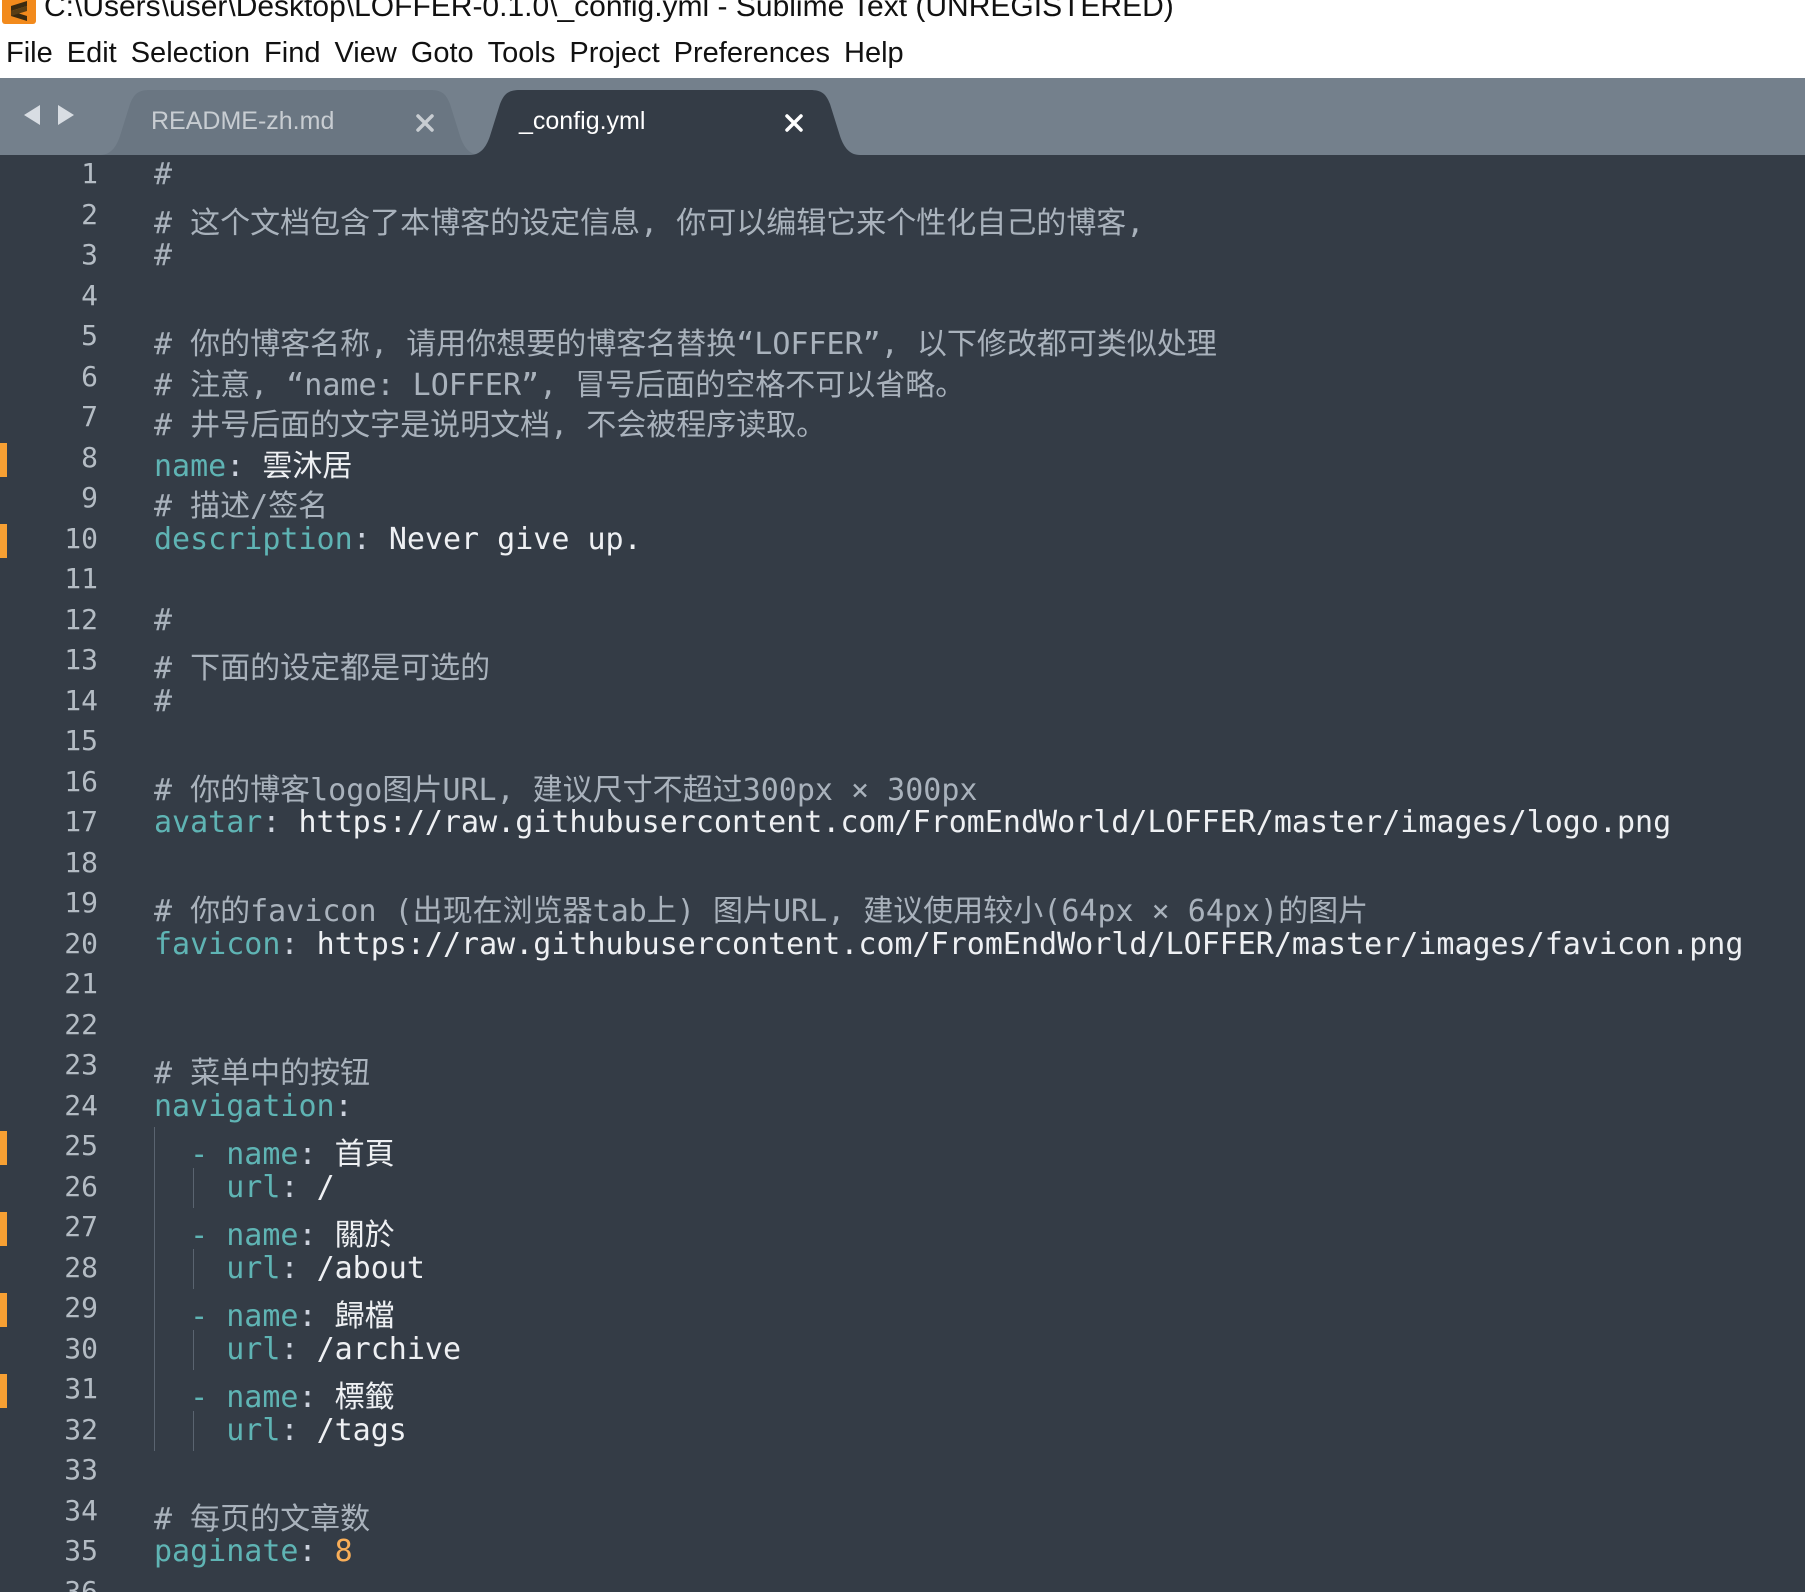 Image resolution: width=1805 pixels, height=1592 pixels. I want to click on code-line: 28 url: /about, so click(902, 1268).